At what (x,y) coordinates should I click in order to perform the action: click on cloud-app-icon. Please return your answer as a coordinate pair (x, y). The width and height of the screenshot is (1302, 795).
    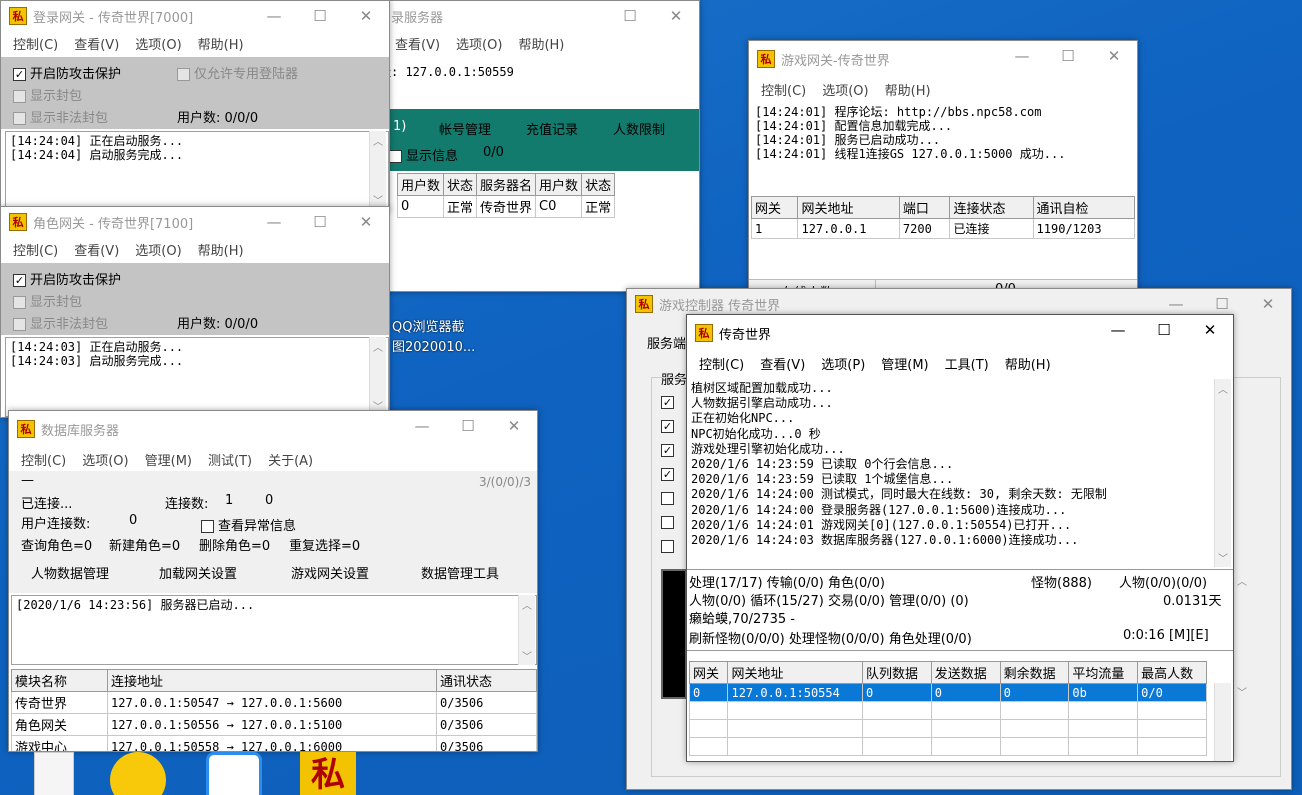
    Looking at the image, I should click on (234, 773).